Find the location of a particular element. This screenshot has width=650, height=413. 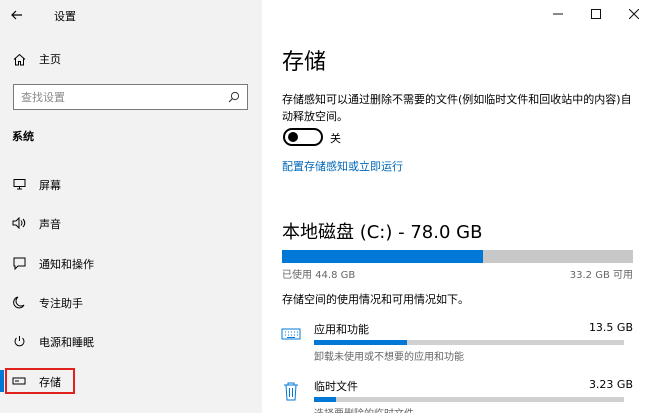

category-size: 3.23 GB is located at coordinates (610, 384).